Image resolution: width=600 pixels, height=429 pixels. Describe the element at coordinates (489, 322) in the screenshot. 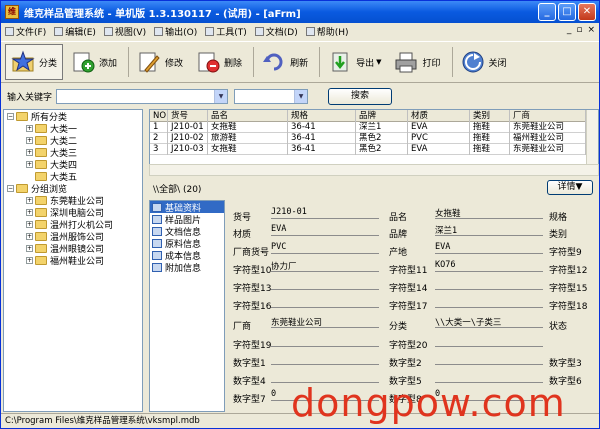

I see `field-value: \\大类一\子类三` at that location.